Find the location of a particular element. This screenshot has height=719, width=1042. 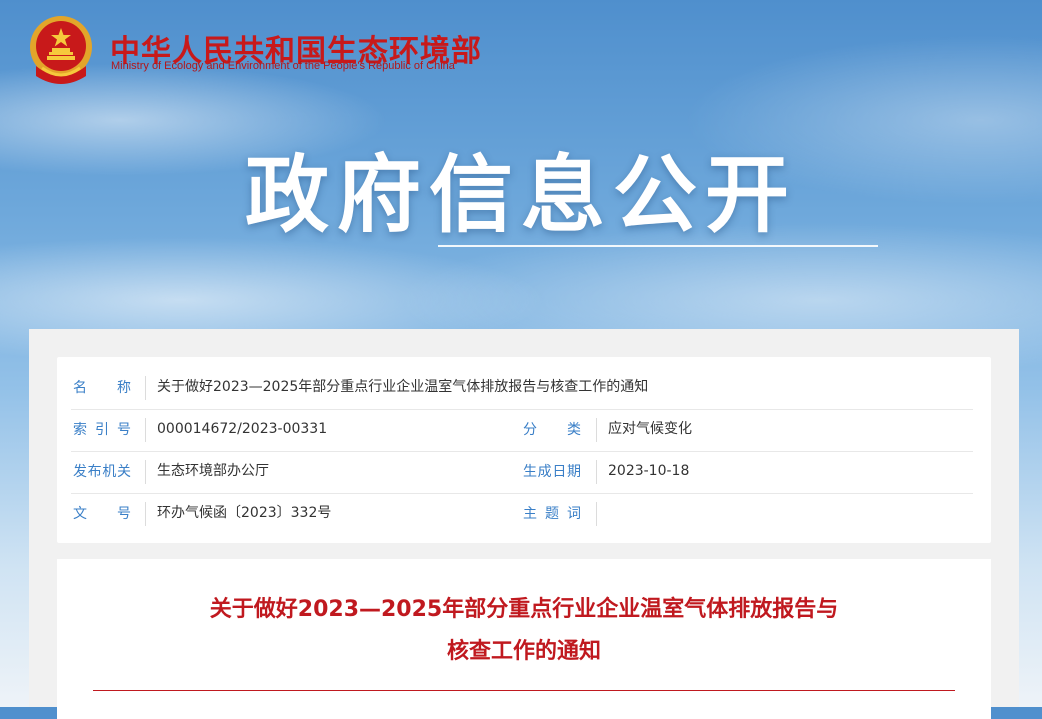

title-divider is located at coordinates (524, 690).